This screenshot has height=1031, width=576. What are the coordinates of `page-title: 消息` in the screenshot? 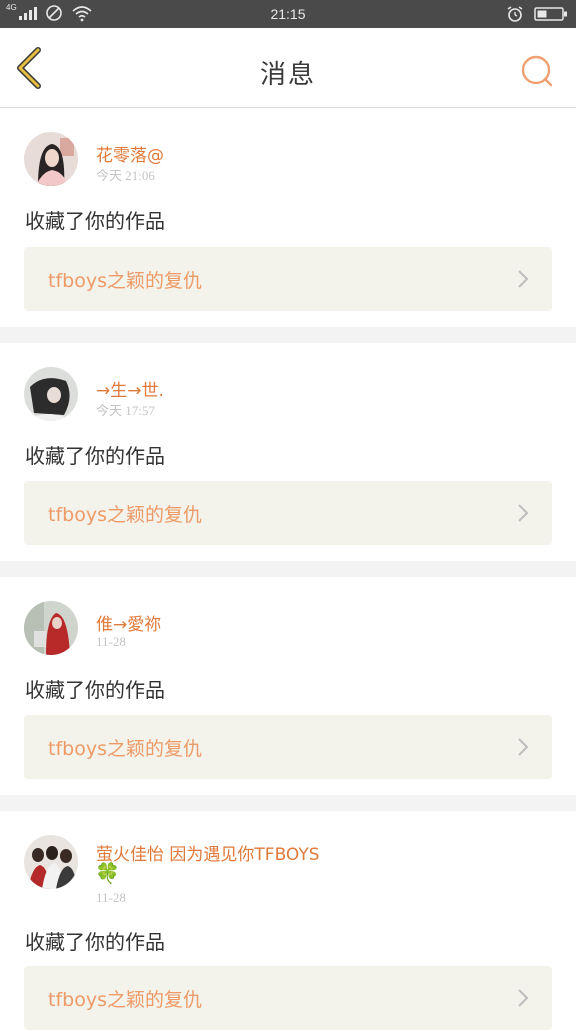 It's located at (287, 75).